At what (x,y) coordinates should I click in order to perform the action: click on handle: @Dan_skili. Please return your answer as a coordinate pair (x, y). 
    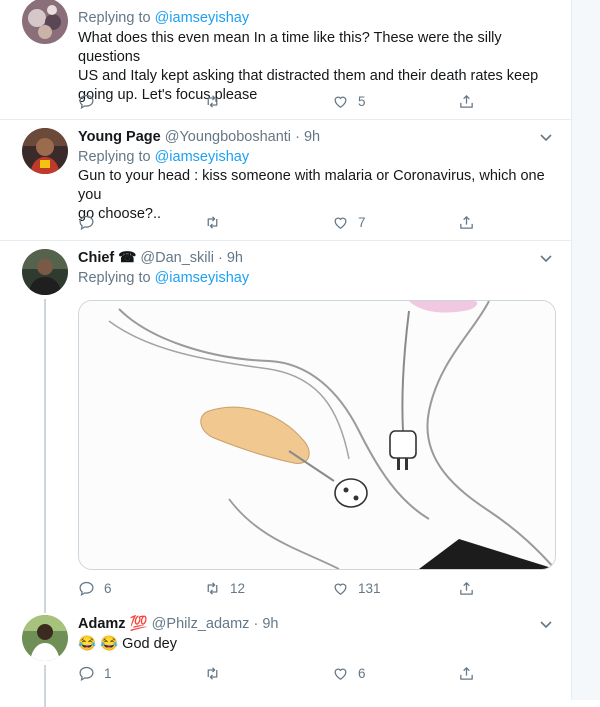
    Looking at the image, I should click on (177, 258).